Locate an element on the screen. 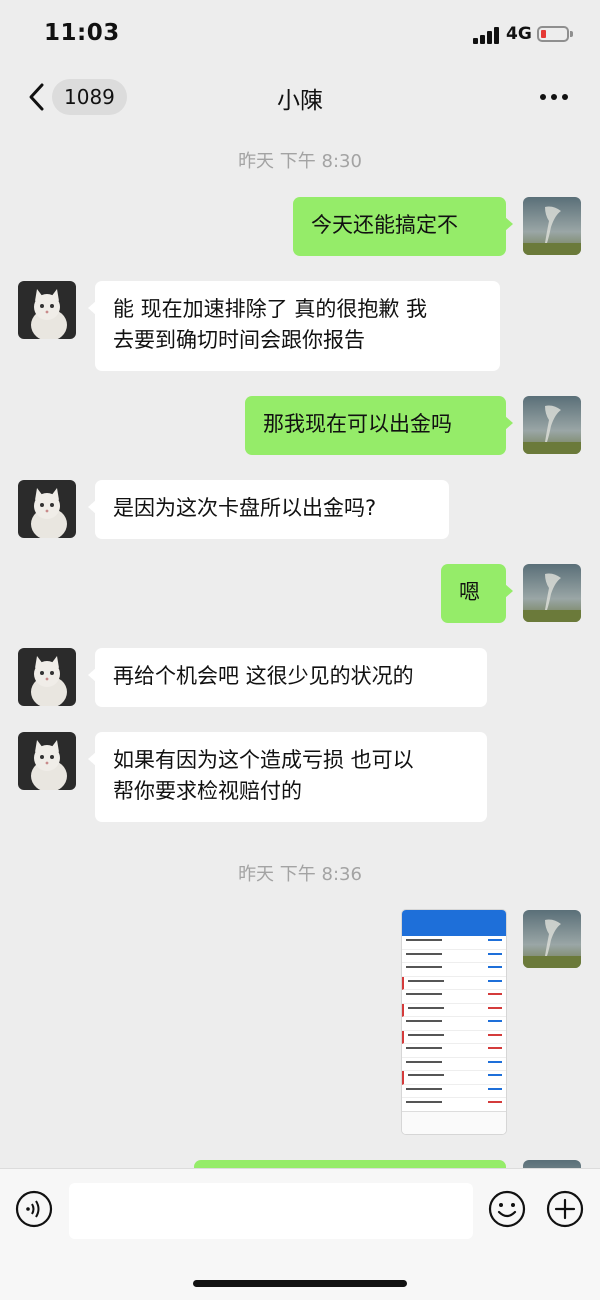 This screenshot has height=1300, width=600. message-bubble-sent: 嗯 is located at coordinates (477, 593).